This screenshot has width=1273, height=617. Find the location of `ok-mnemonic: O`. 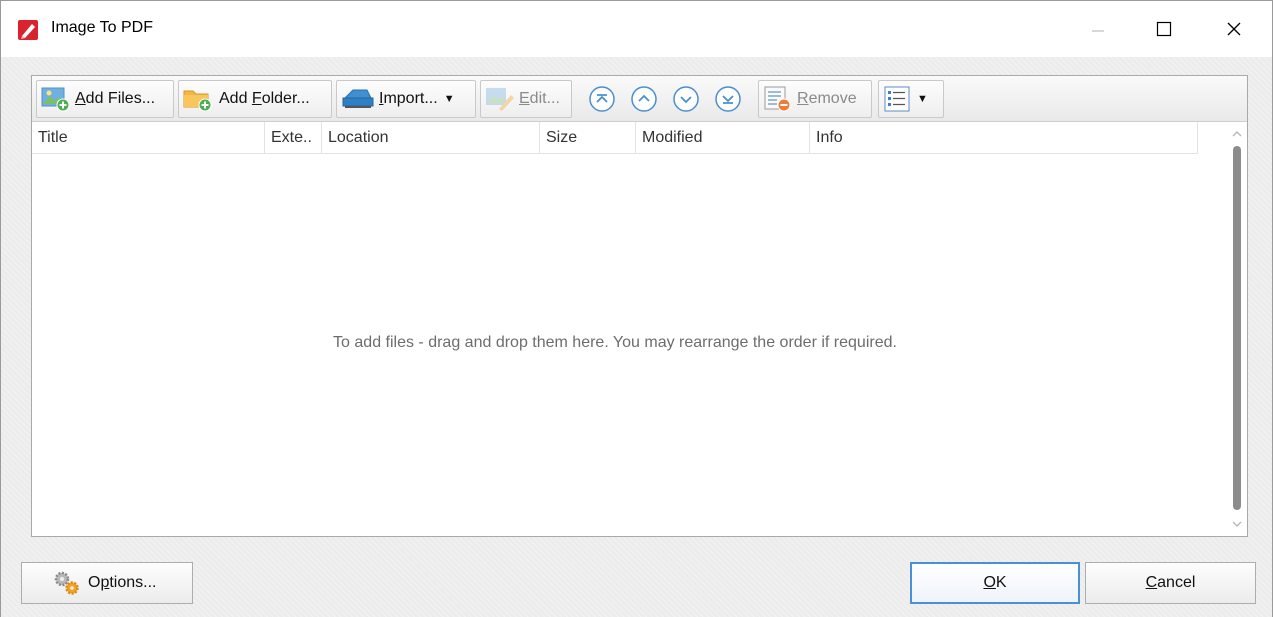

ok-mnemonic: O is located at coordinates (989, 582).